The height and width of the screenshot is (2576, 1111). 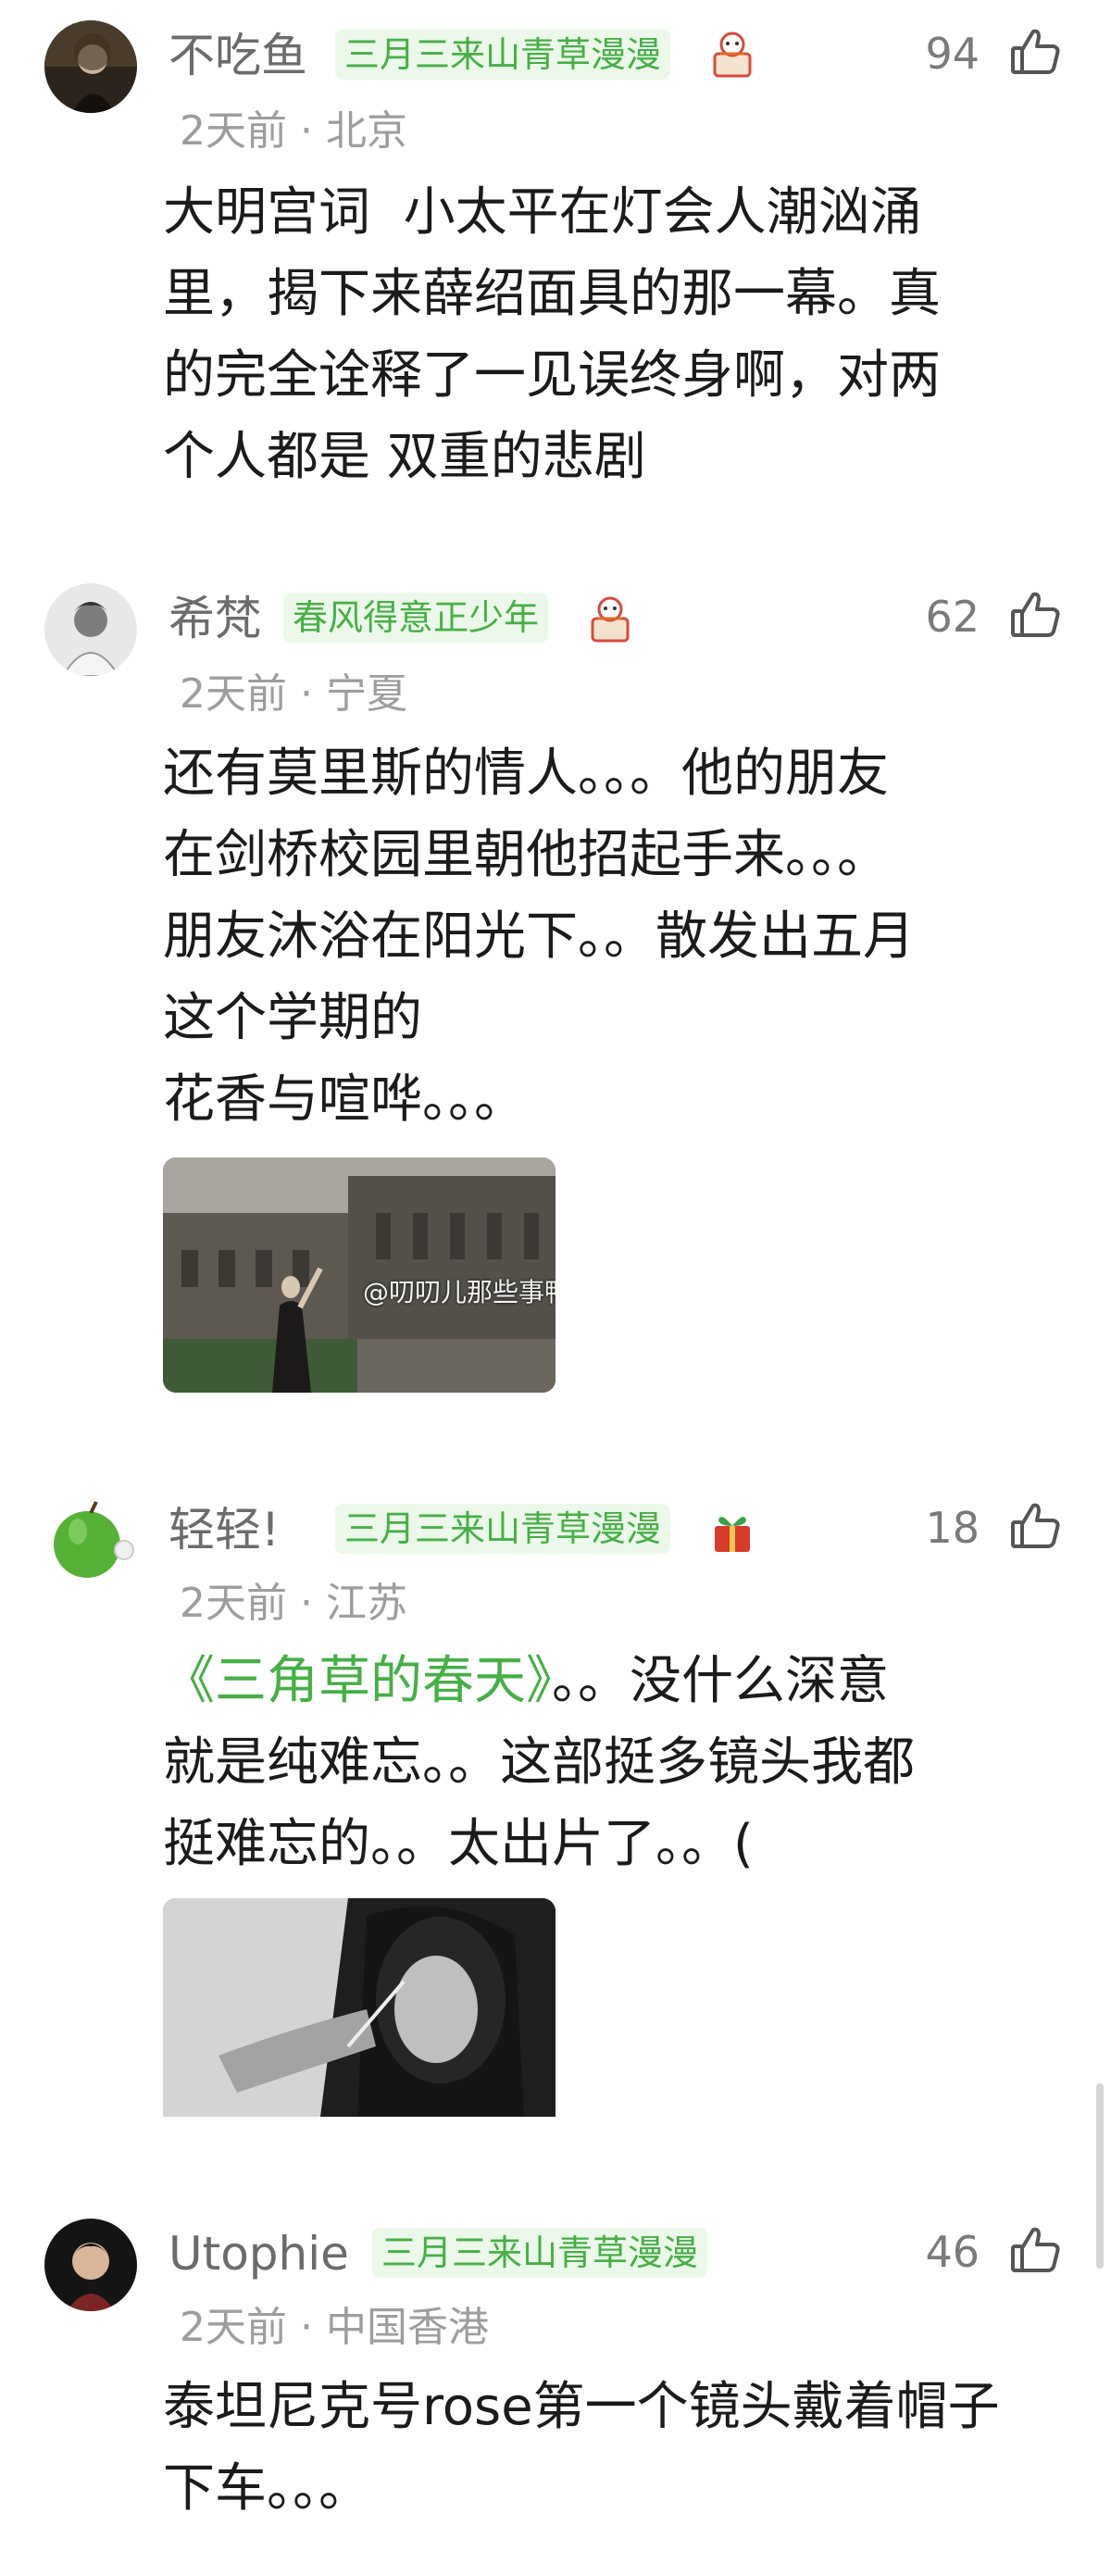 I want to click on gift-medal-icon, so click(x=732, y=1529).